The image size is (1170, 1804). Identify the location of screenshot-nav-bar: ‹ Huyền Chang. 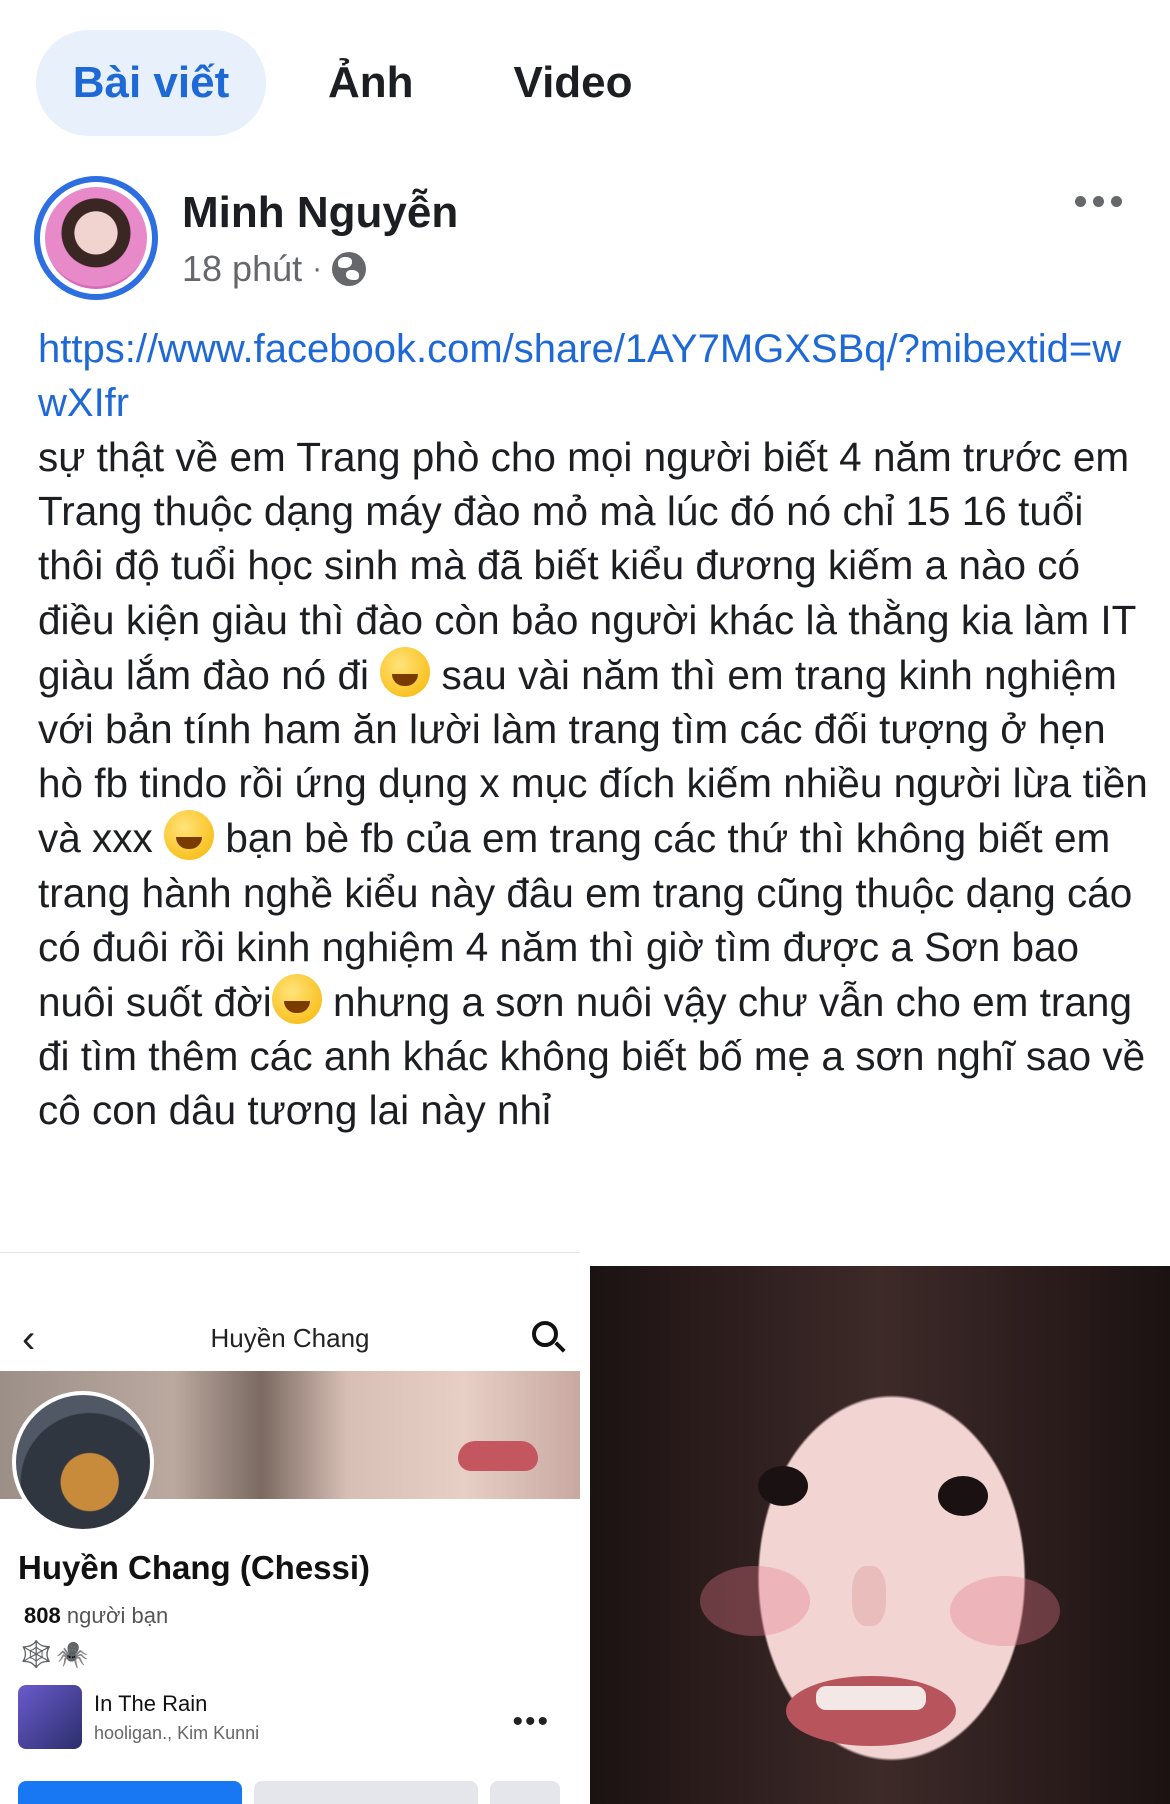
(290, 1338).